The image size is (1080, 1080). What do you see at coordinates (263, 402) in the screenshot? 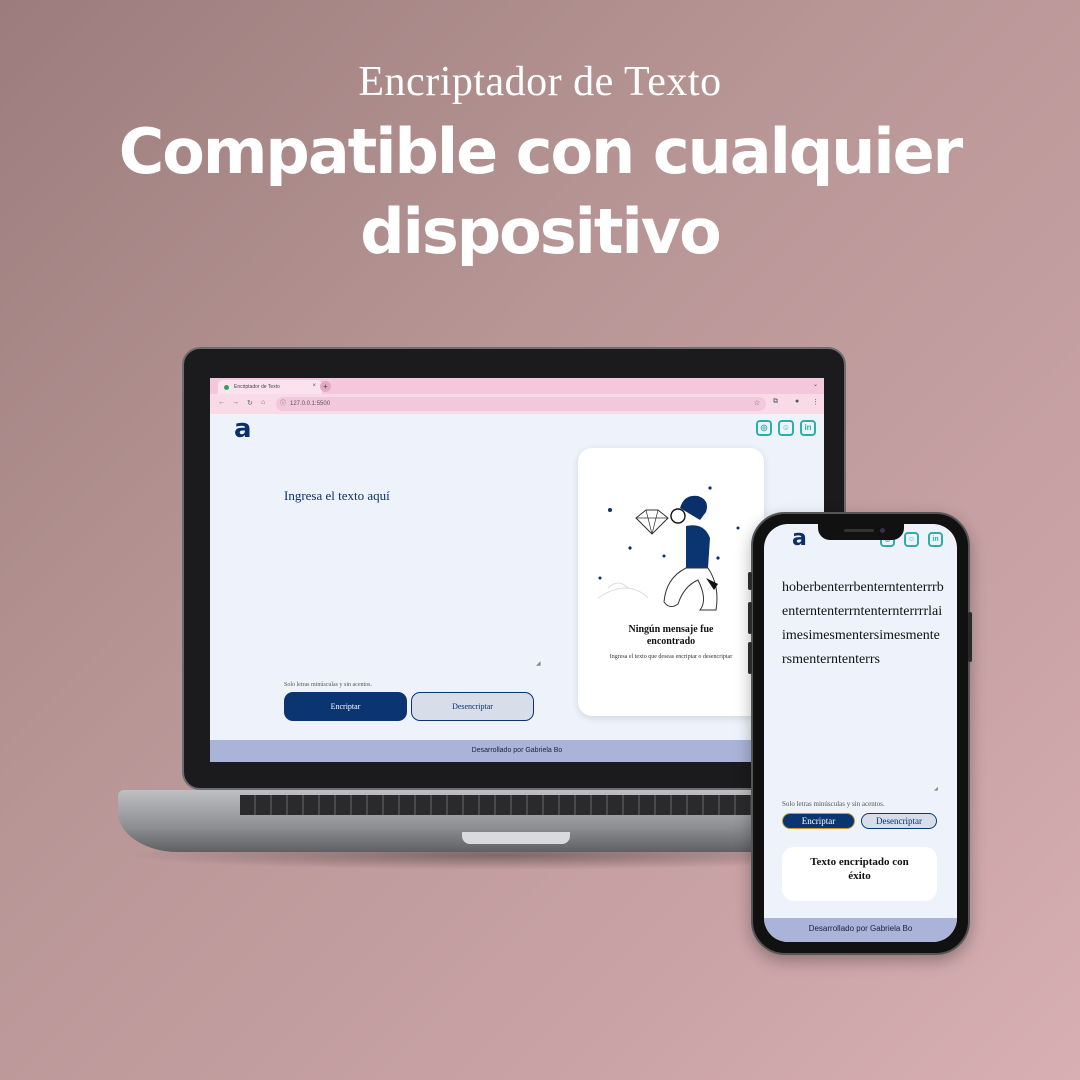
I see `home-icon: ⌂` at bounding box center [263, 402].